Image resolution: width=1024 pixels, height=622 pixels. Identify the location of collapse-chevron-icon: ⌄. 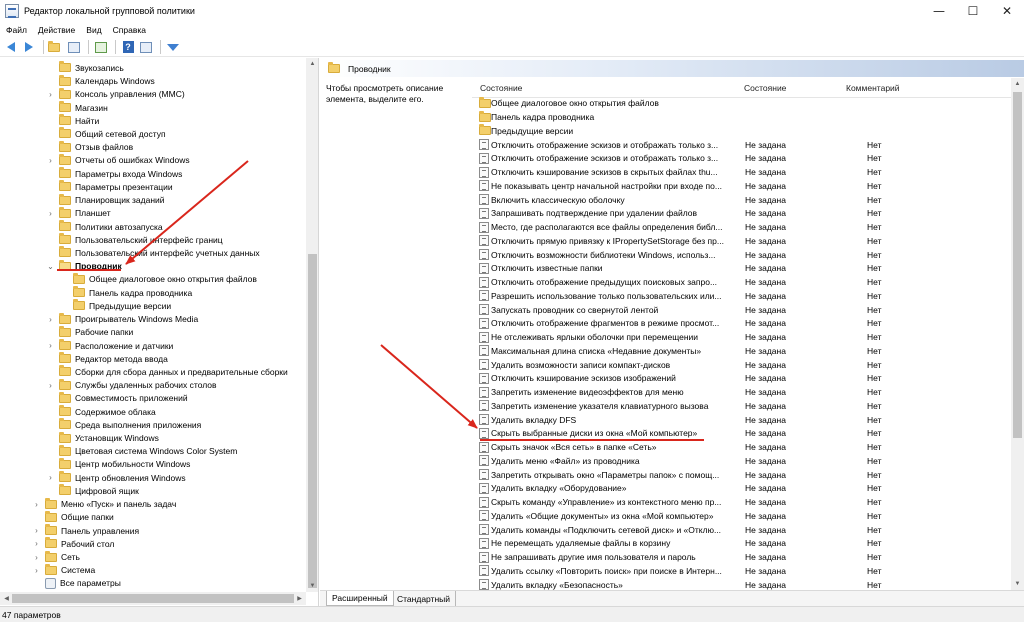
(50, 266).